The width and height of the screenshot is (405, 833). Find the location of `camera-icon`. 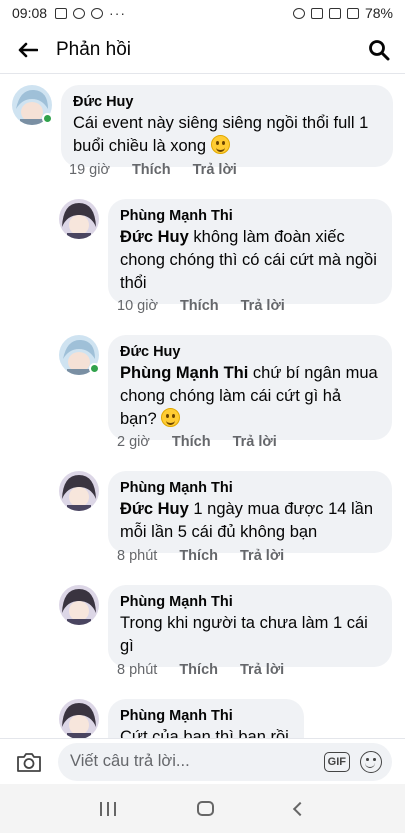

camera-icon is located at coordinates (29, 762).